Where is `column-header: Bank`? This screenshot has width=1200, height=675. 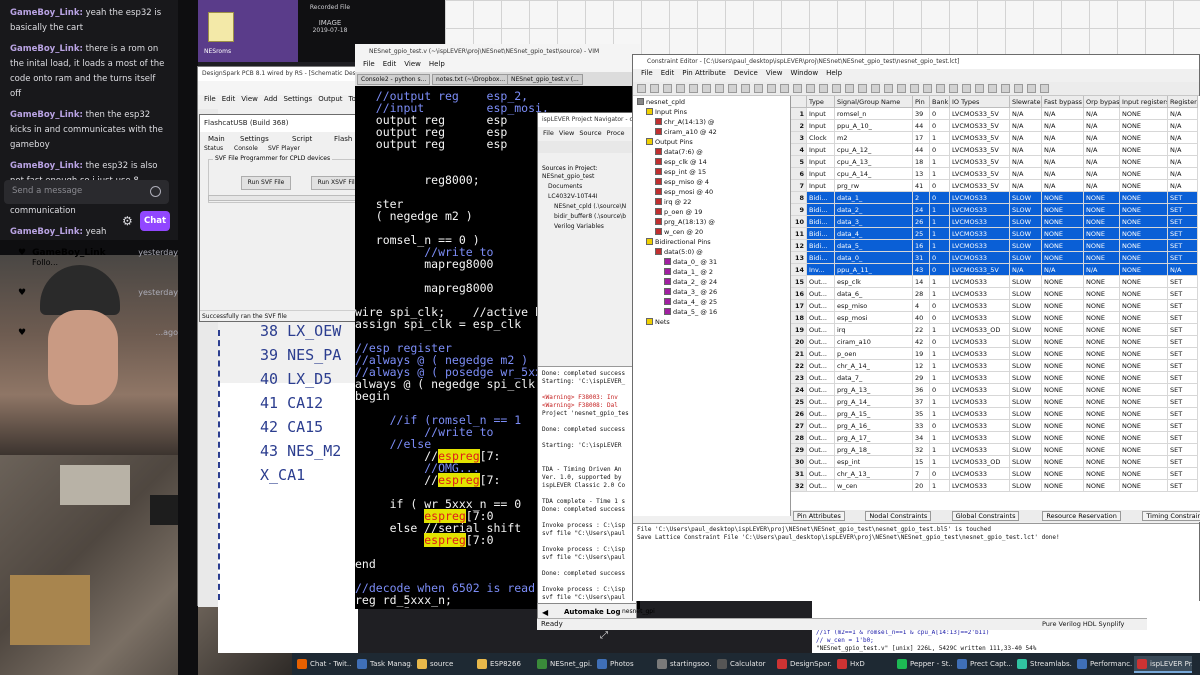
column-header: Bank is located at coordinates (940, 102).